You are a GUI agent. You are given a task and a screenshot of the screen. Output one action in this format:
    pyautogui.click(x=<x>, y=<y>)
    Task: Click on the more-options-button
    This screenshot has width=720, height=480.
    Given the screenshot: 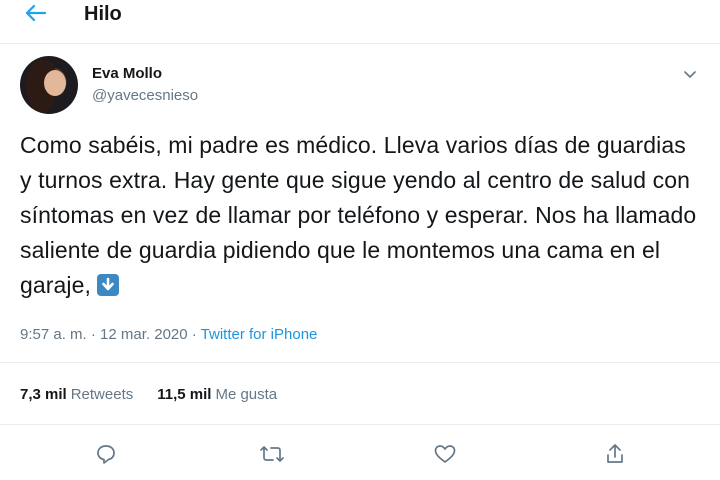 What is the action you would take?
    pyautogui.click(x=690, y=74)
    